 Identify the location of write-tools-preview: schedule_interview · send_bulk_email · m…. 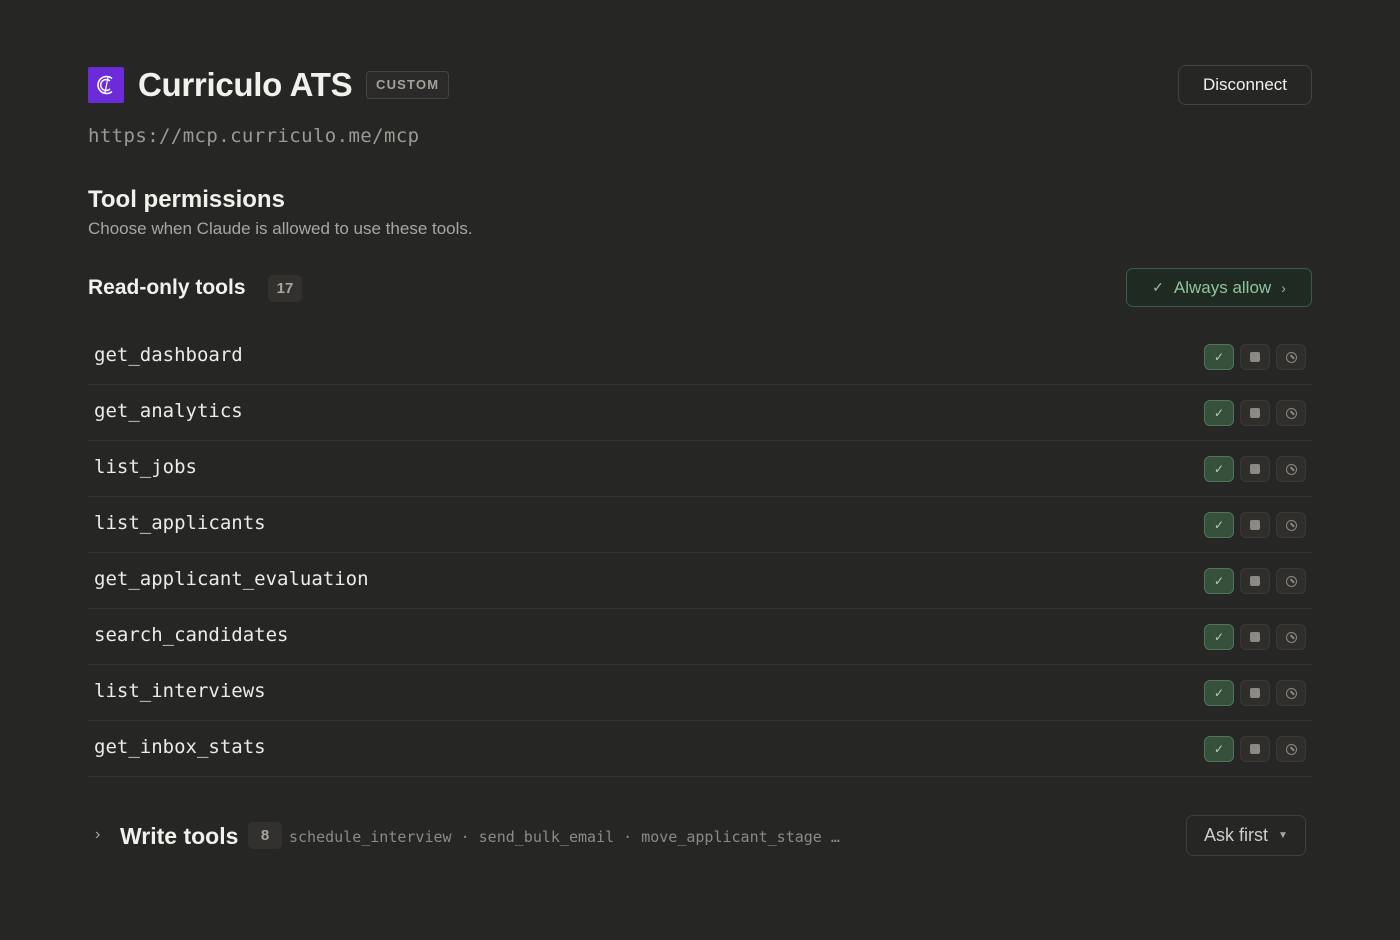
(564, 837).